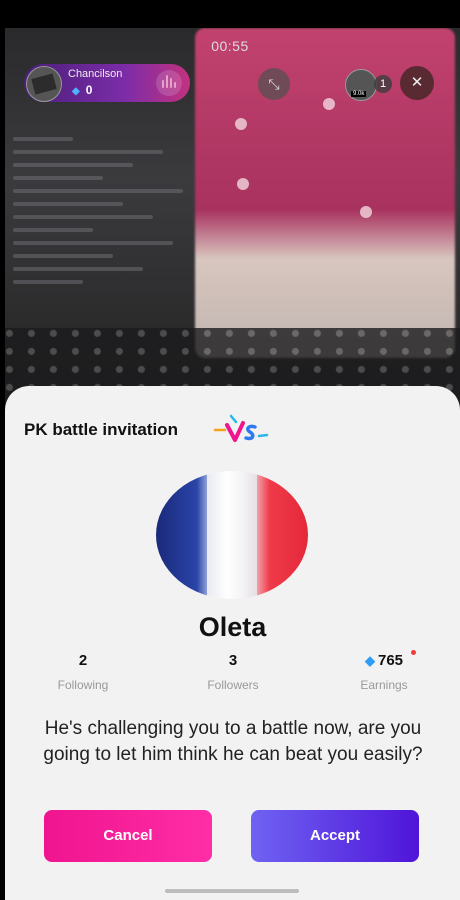 This screenshot has height=900, width=460. I want to click on viewer-avatar: 9.0k, so click(361, 85).